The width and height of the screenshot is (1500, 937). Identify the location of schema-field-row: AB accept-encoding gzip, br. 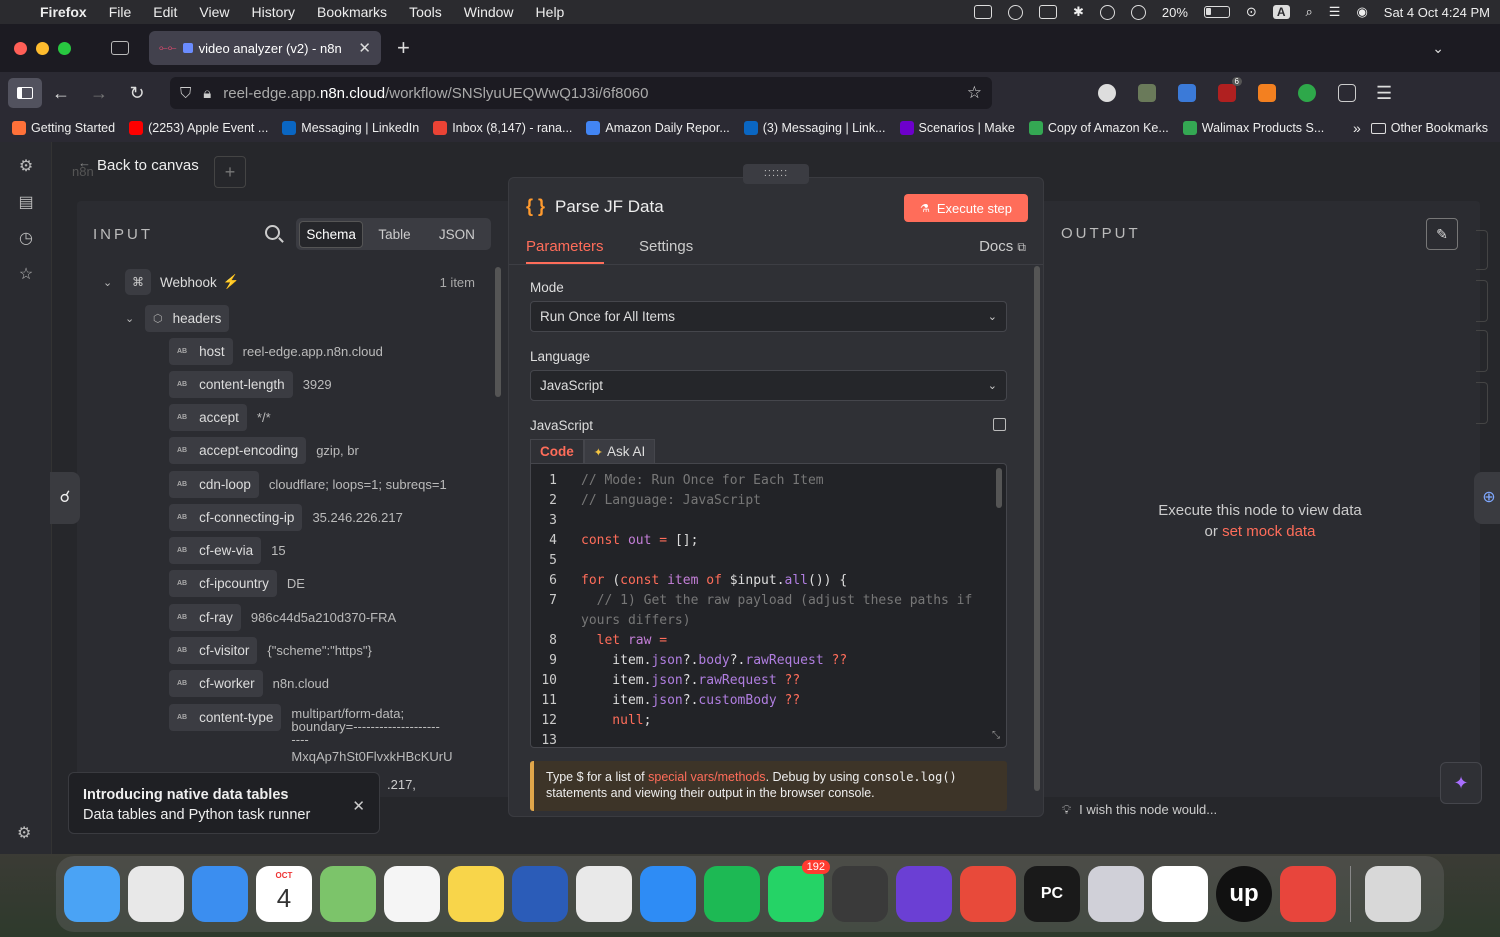
(264, 450).